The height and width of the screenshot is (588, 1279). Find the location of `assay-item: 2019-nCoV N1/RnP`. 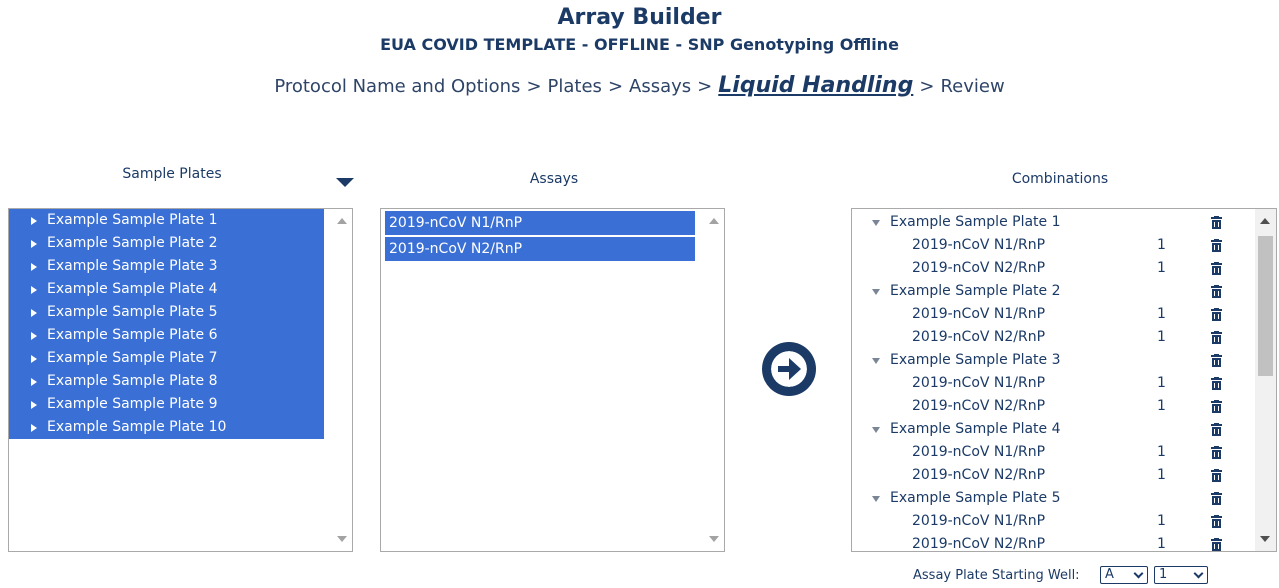

assay-item: 2019-nCoV N1/RnP is located at coordinates (540, 223).